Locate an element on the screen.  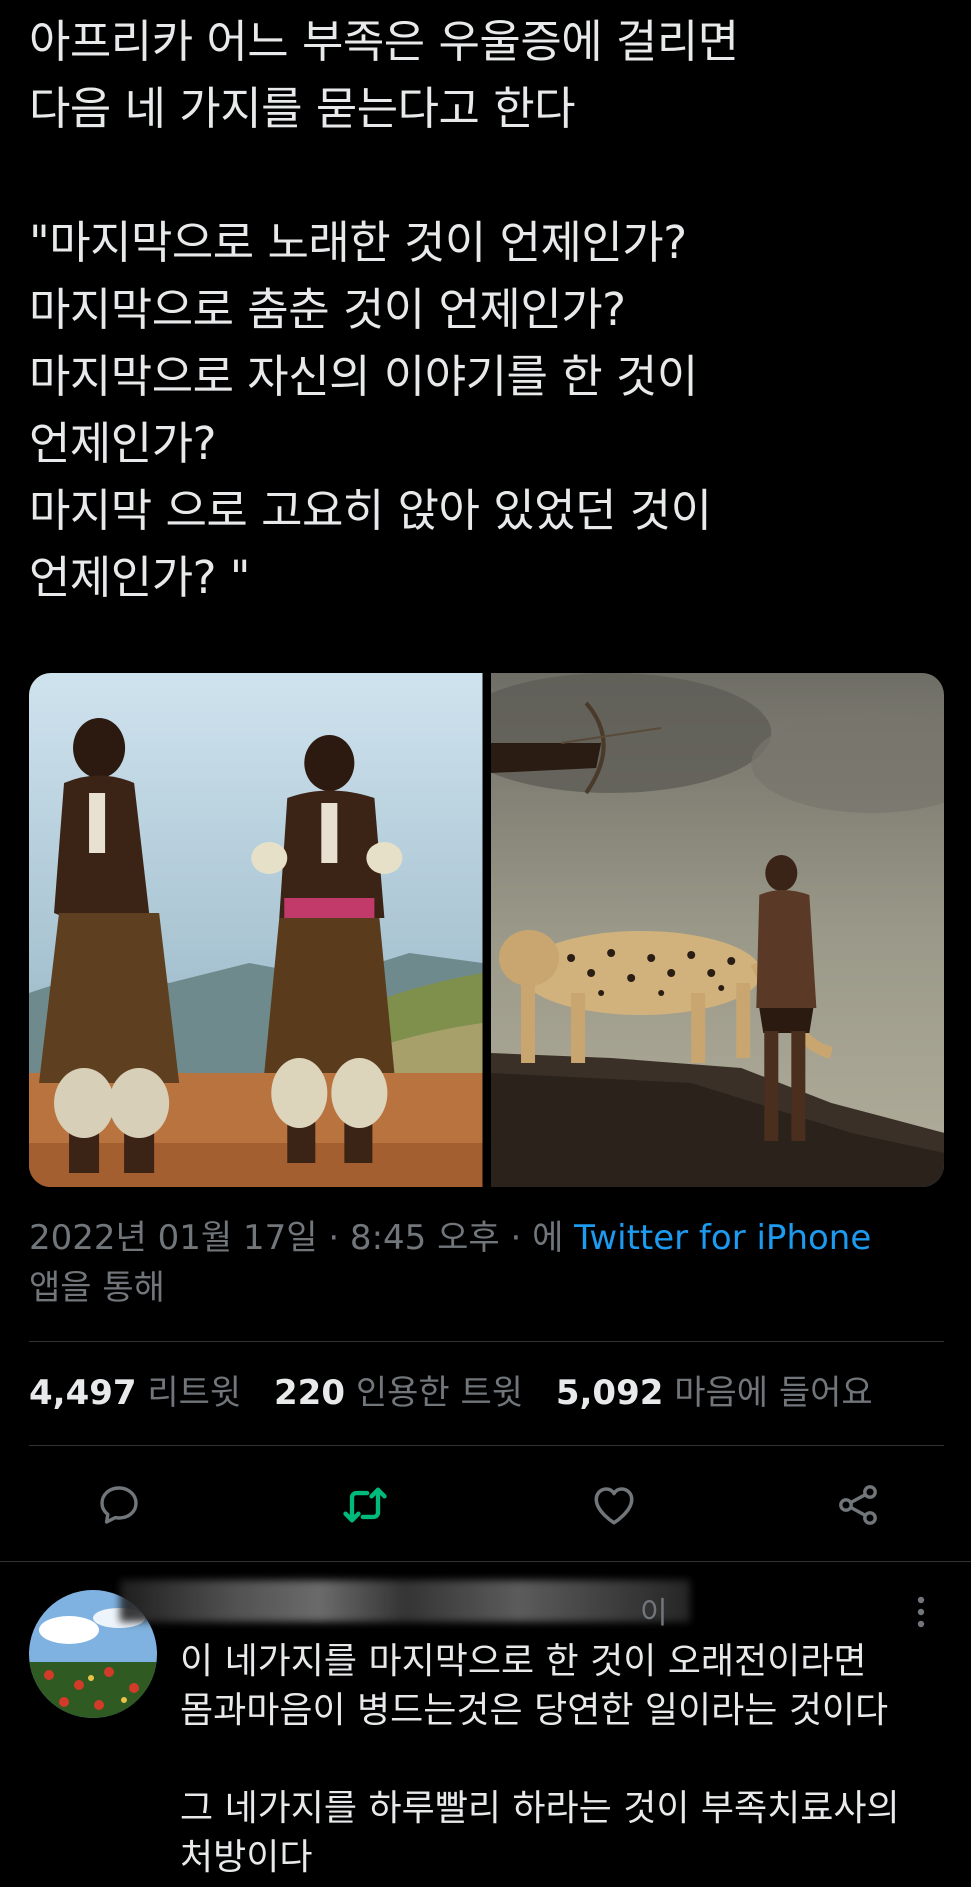
comment-icon is located at coordinates (119, 1505).